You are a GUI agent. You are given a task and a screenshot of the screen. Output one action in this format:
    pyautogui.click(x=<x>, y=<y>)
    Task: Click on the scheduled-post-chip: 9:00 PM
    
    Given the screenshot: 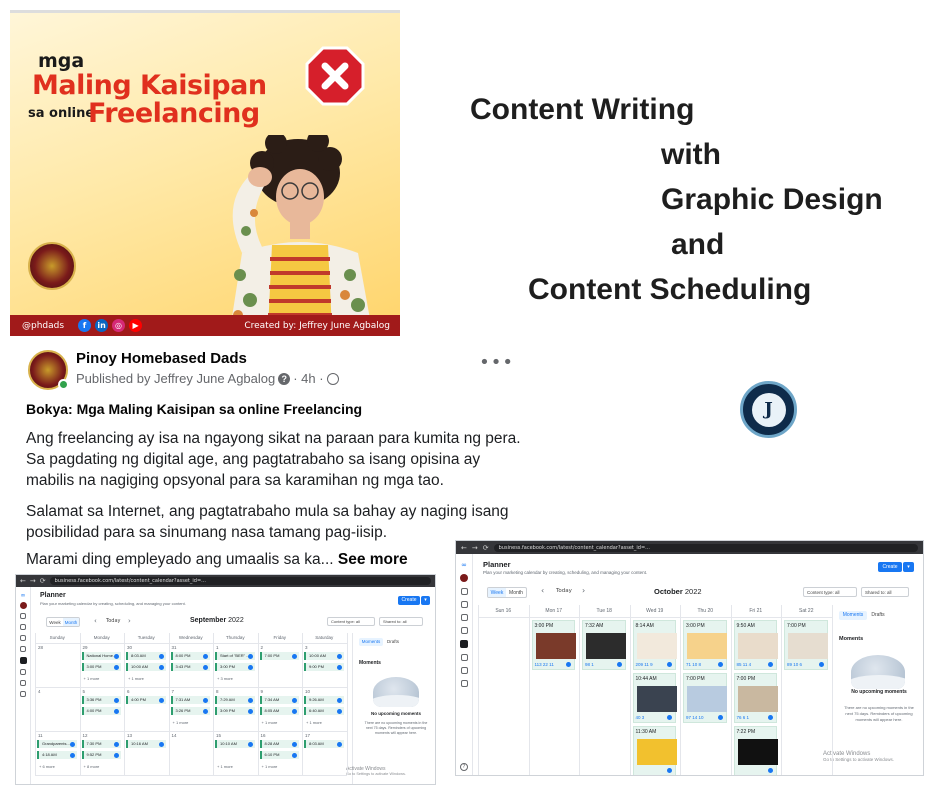 What is the action you would take?
    pyautogui.click(x=324, y=667)
    